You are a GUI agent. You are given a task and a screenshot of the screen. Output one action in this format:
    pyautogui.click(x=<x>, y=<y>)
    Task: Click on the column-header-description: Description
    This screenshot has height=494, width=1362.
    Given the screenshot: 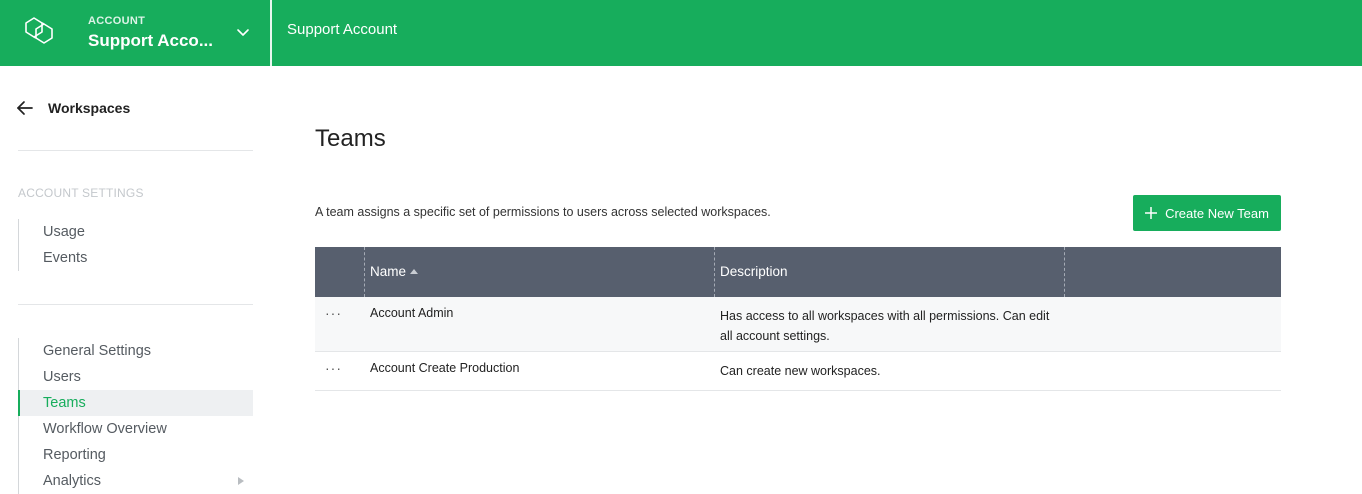 What is the action you would take?
    pyautogui.click(x=751, y=272)
    